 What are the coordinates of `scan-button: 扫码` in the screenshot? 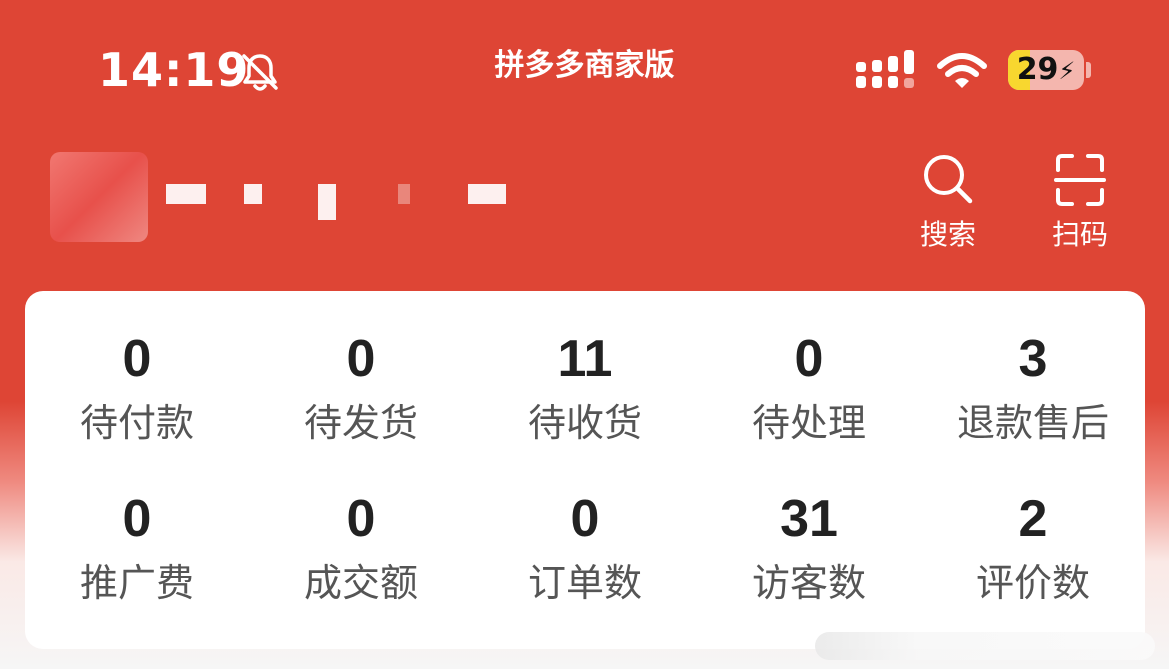 It's located at (1080, 202).